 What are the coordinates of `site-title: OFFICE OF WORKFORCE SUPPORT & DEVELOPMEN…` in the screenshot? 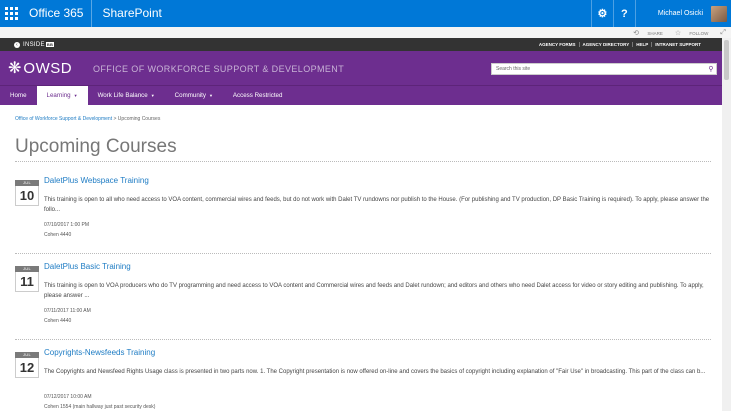 It's located at (218, 69).